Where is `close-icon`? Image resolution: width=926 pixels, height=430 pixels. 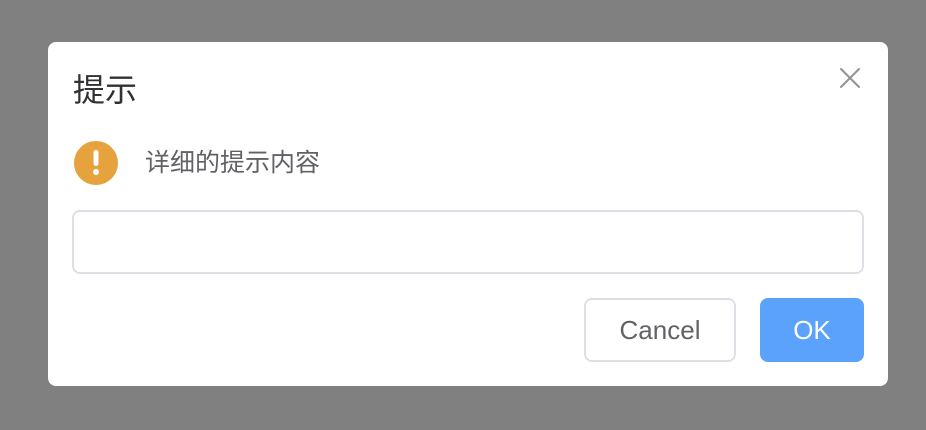
close-icon is located at coordinates (850, 78).